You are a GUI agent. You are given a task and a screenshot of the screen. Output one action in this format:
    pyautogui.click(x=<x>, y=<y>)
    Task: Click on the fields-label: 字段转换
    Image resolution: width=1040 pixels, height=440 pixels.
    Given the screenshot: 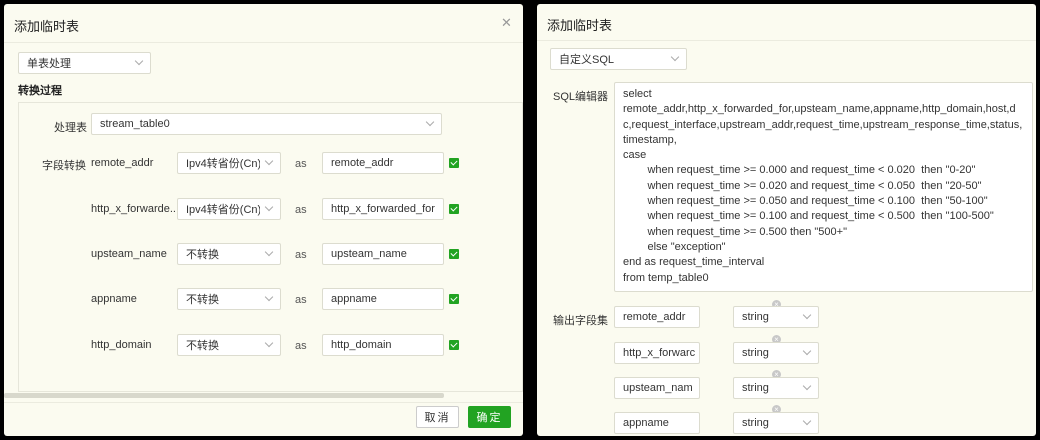 What is the action you would take?
    pyautogui.click(x=64, y=166)
    